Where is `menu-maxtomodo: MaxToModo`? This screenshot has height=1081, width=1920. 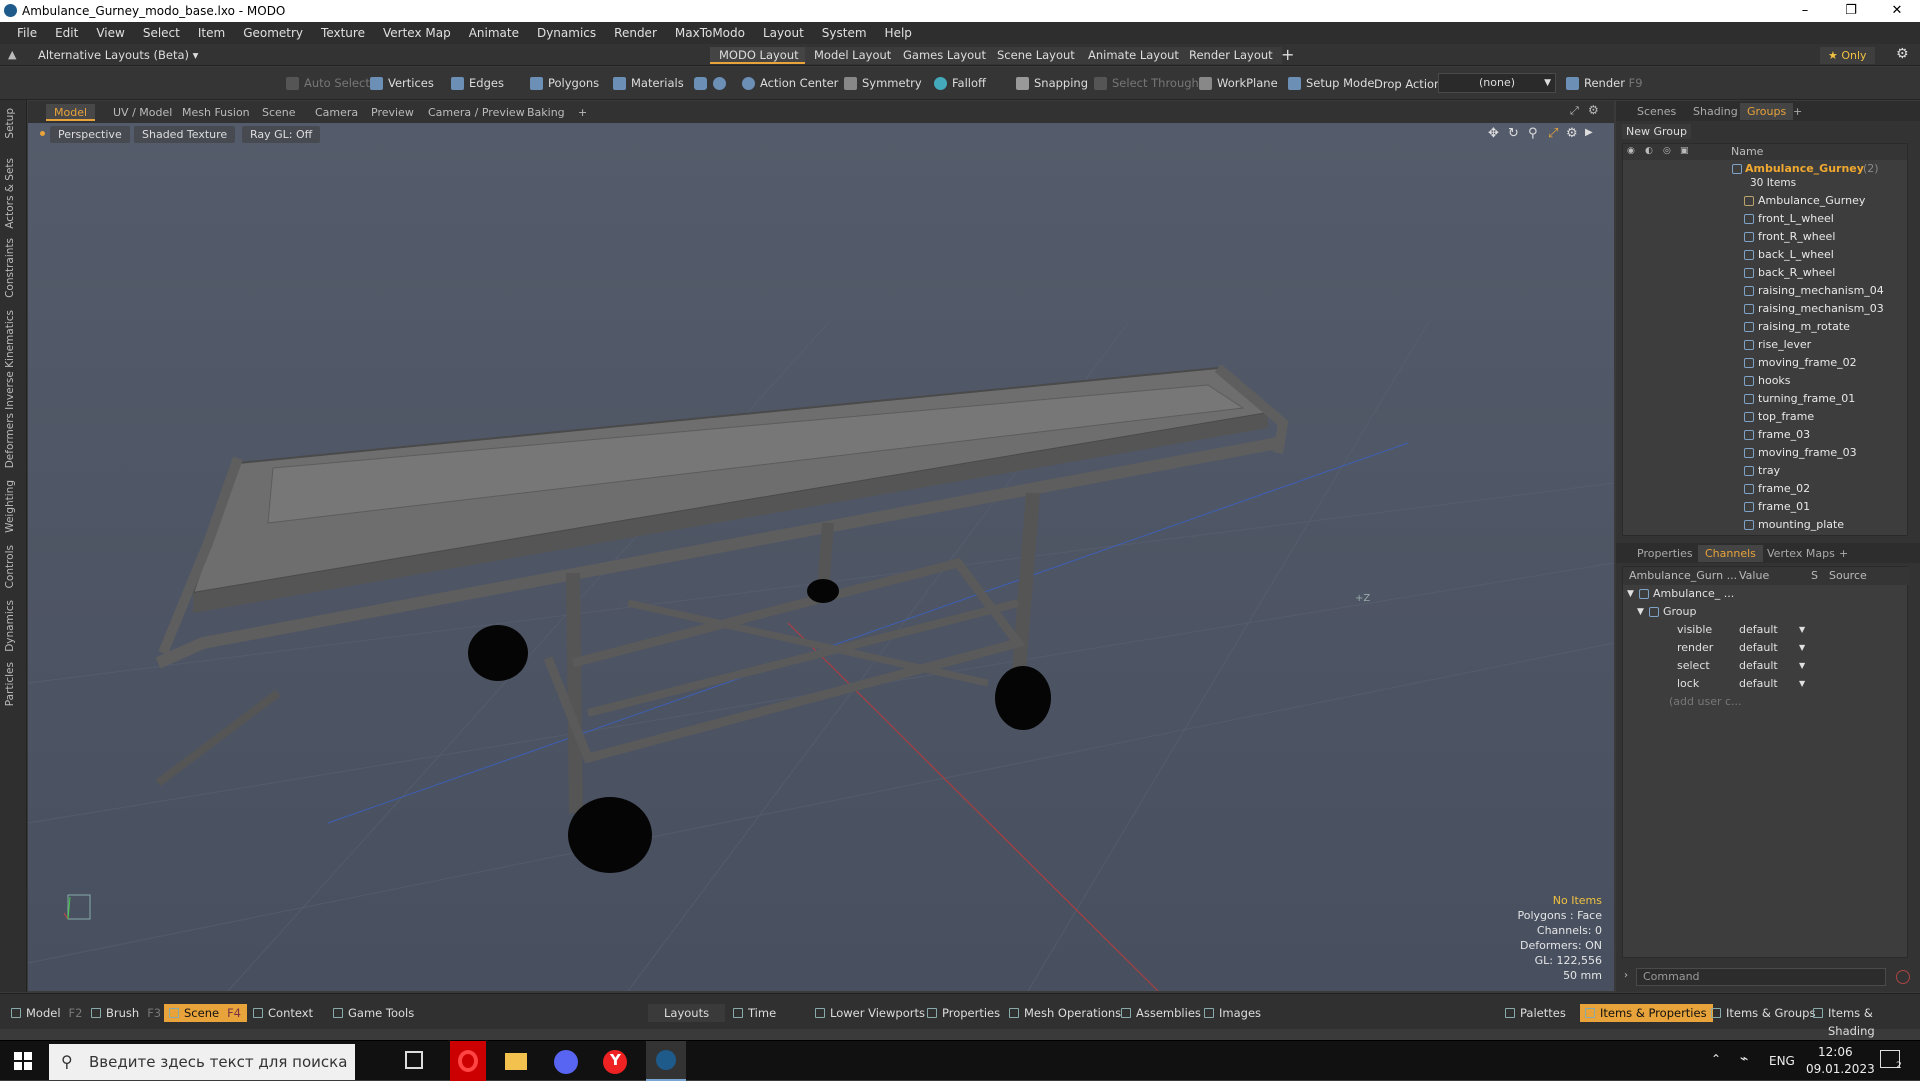 menu-maxtomodo: MaxToModo is located at coordinates (710, 33).